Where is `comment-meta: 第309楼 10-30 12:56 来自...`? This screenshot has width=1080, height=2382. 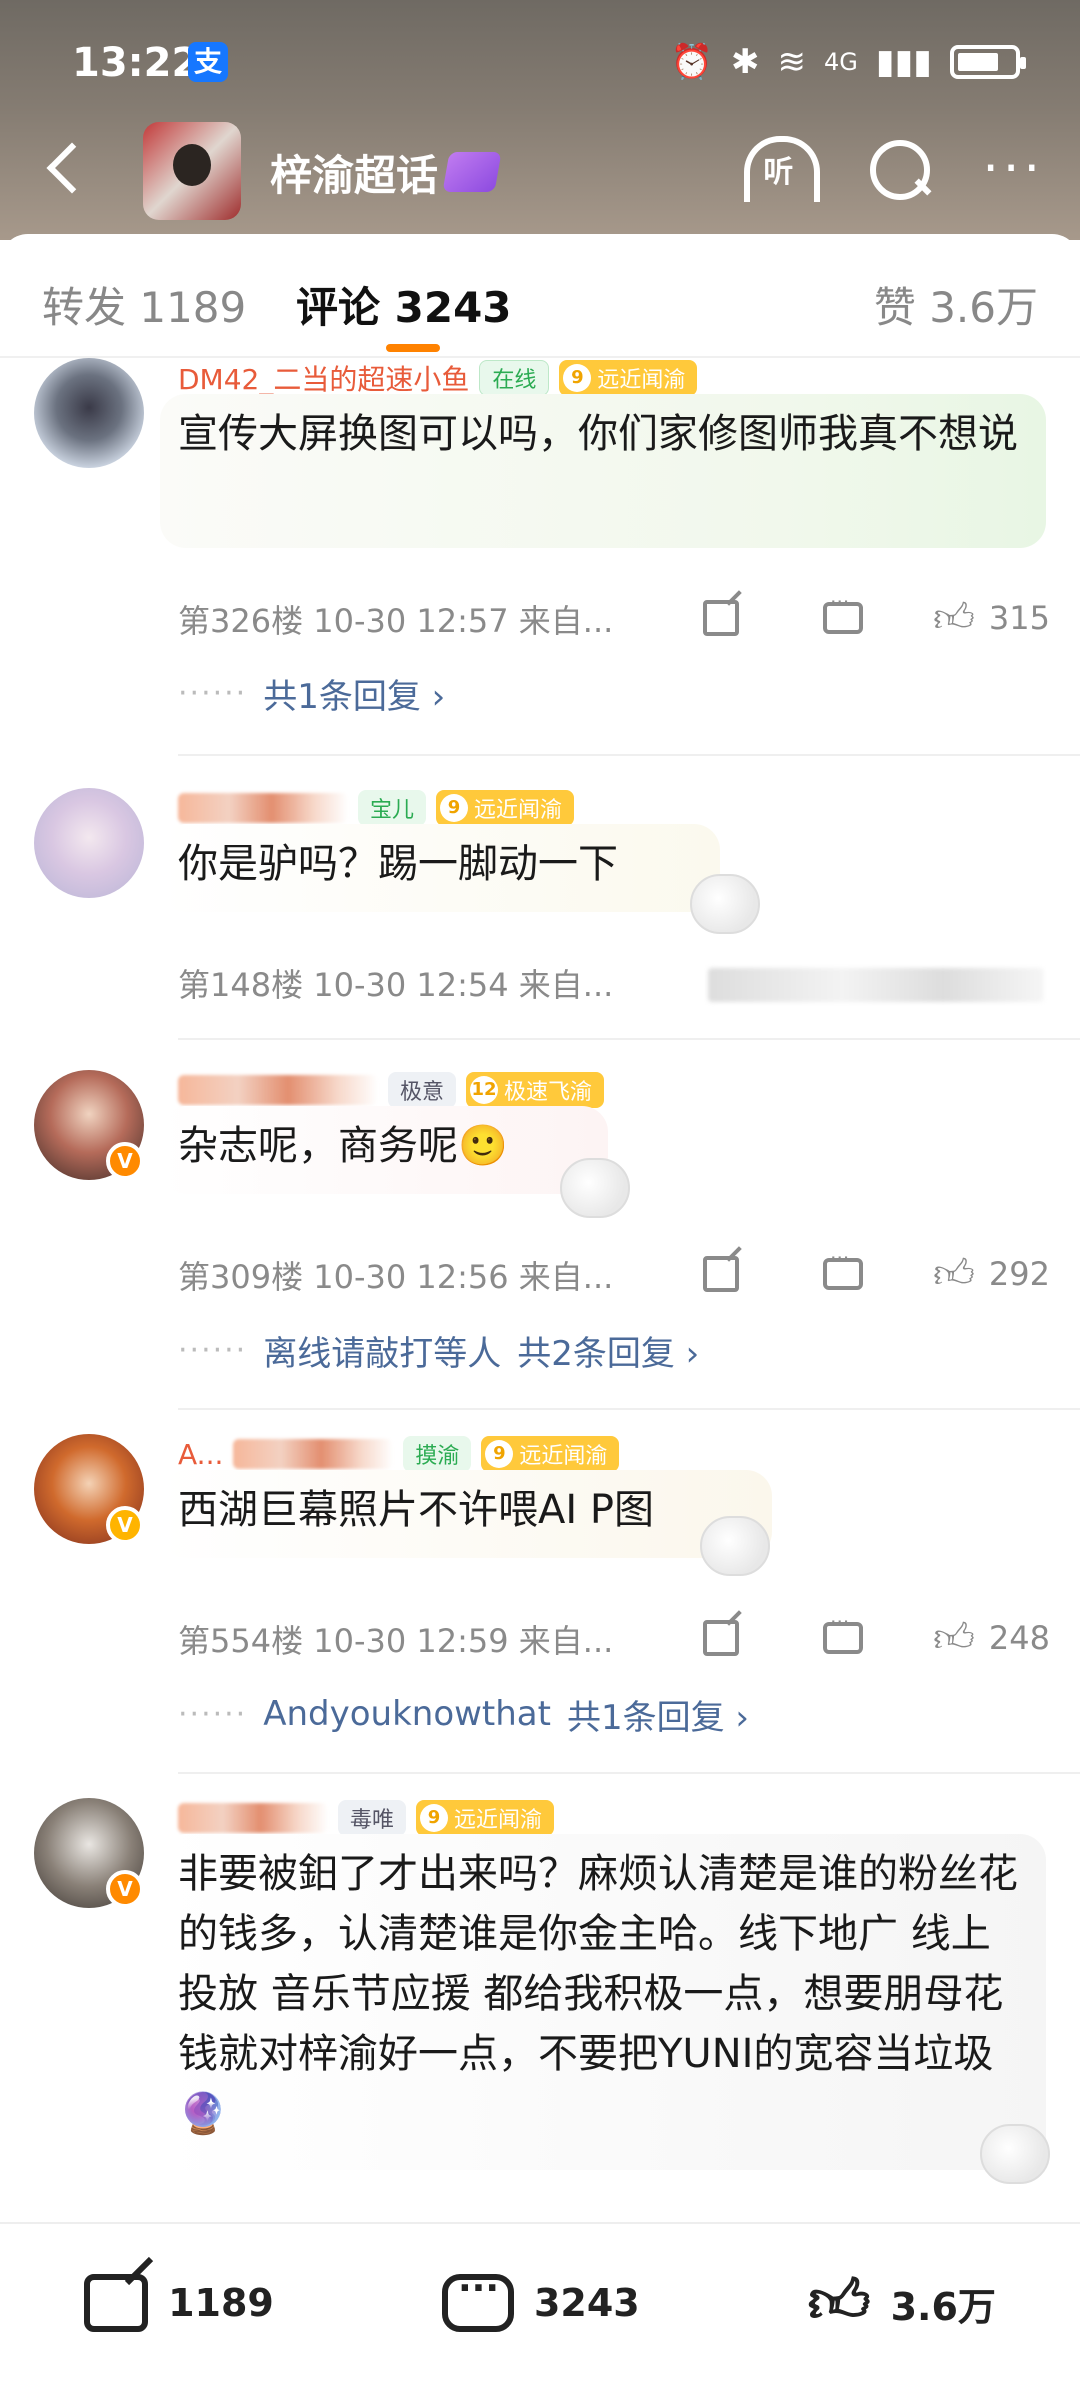
comment-meta: 第309楼 10-30 12:56 来自... is located at coordinates (396, 1277).